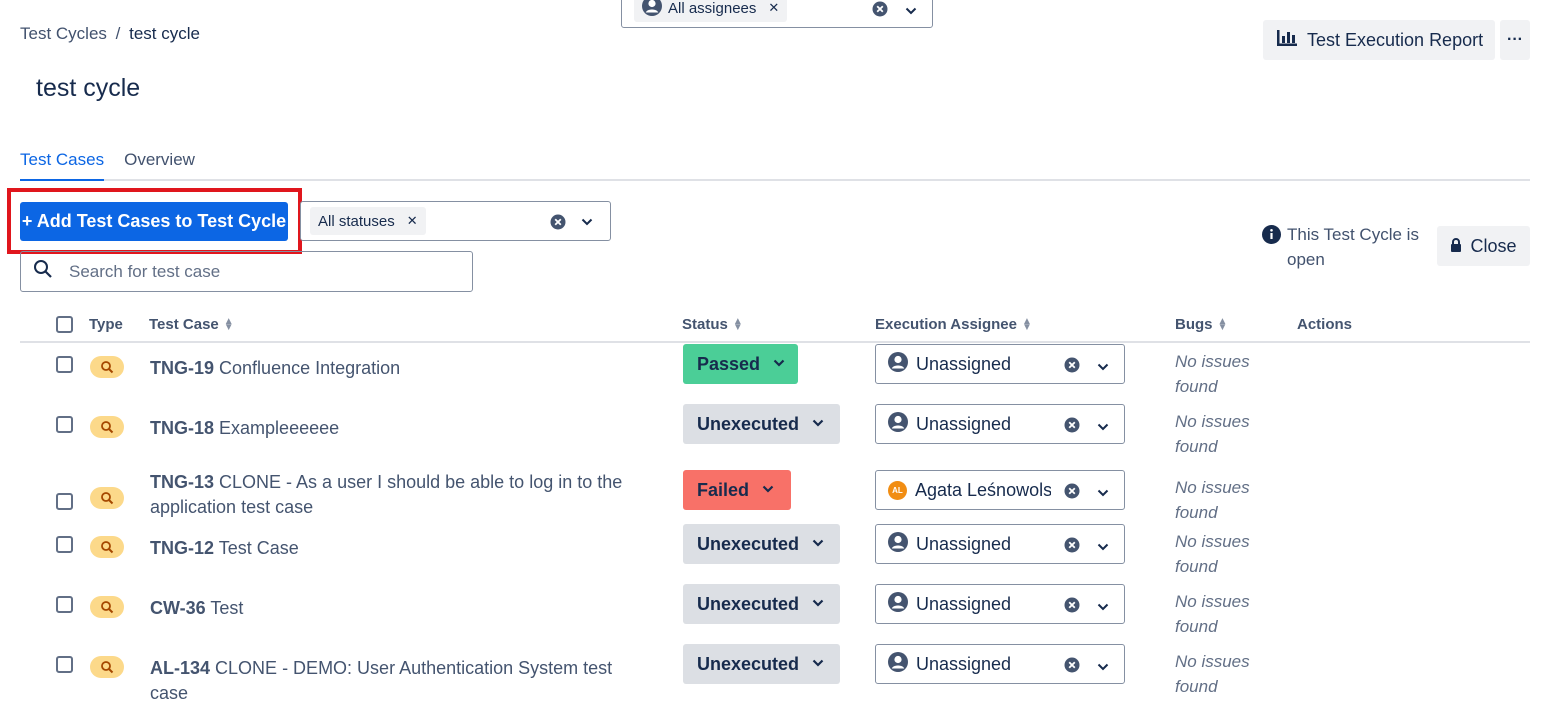  Describe the element at coordinates (390, 608) in the screenshot. I see `test-case-cell: CW-36 Test` at that location.